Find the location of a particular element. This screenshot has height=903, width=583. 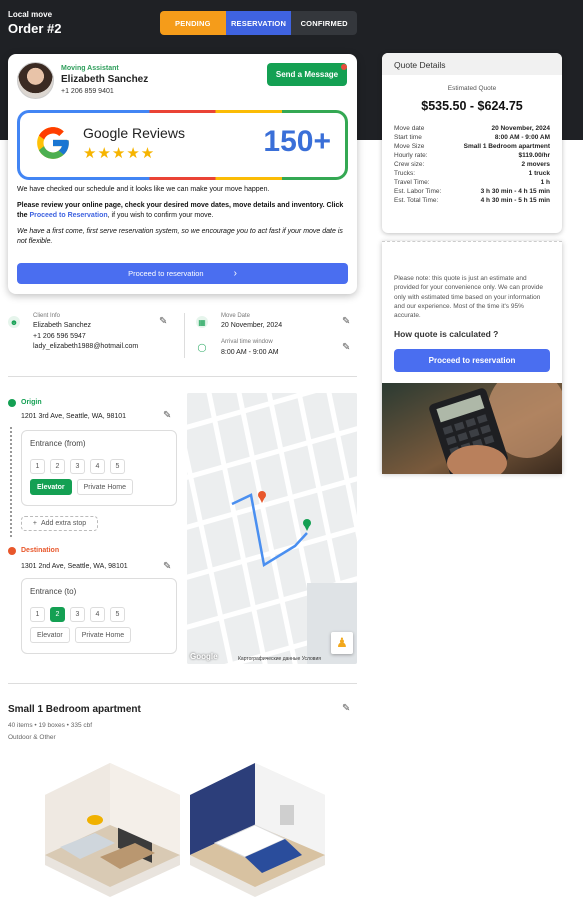

step-reservation: RESERVATION is located at coordinates (258, 23).